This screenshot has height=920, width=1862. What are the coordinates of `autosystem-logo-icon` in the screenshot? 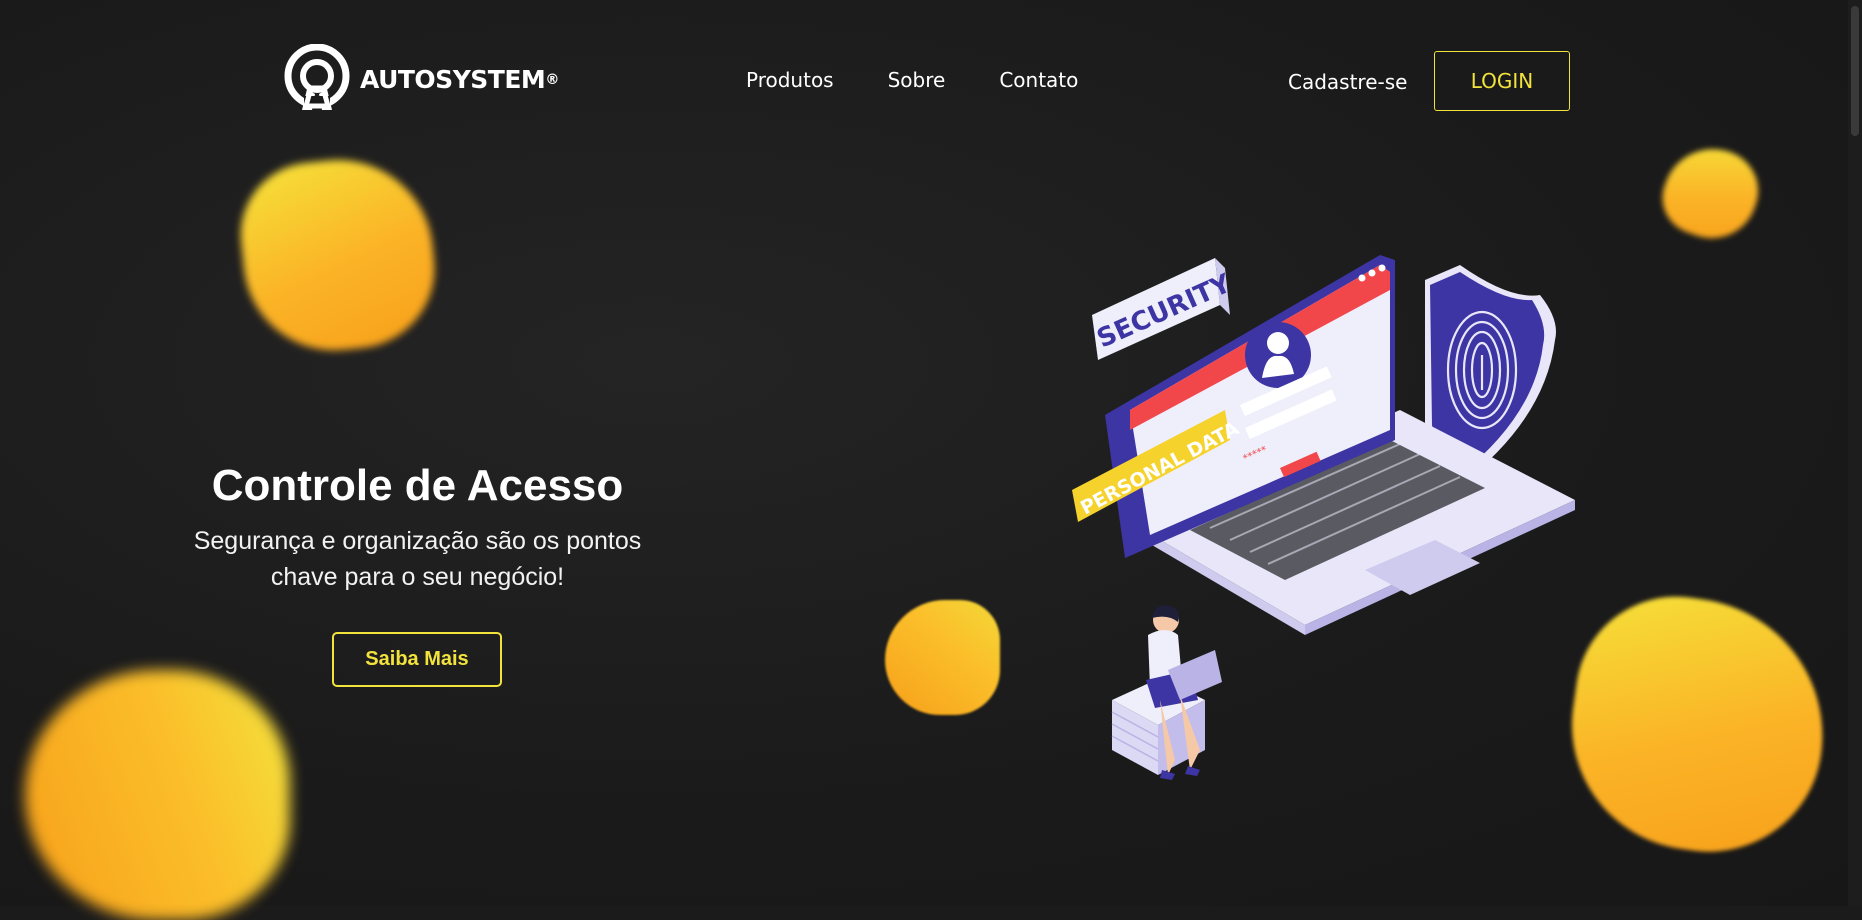 It's located at (317, 77).